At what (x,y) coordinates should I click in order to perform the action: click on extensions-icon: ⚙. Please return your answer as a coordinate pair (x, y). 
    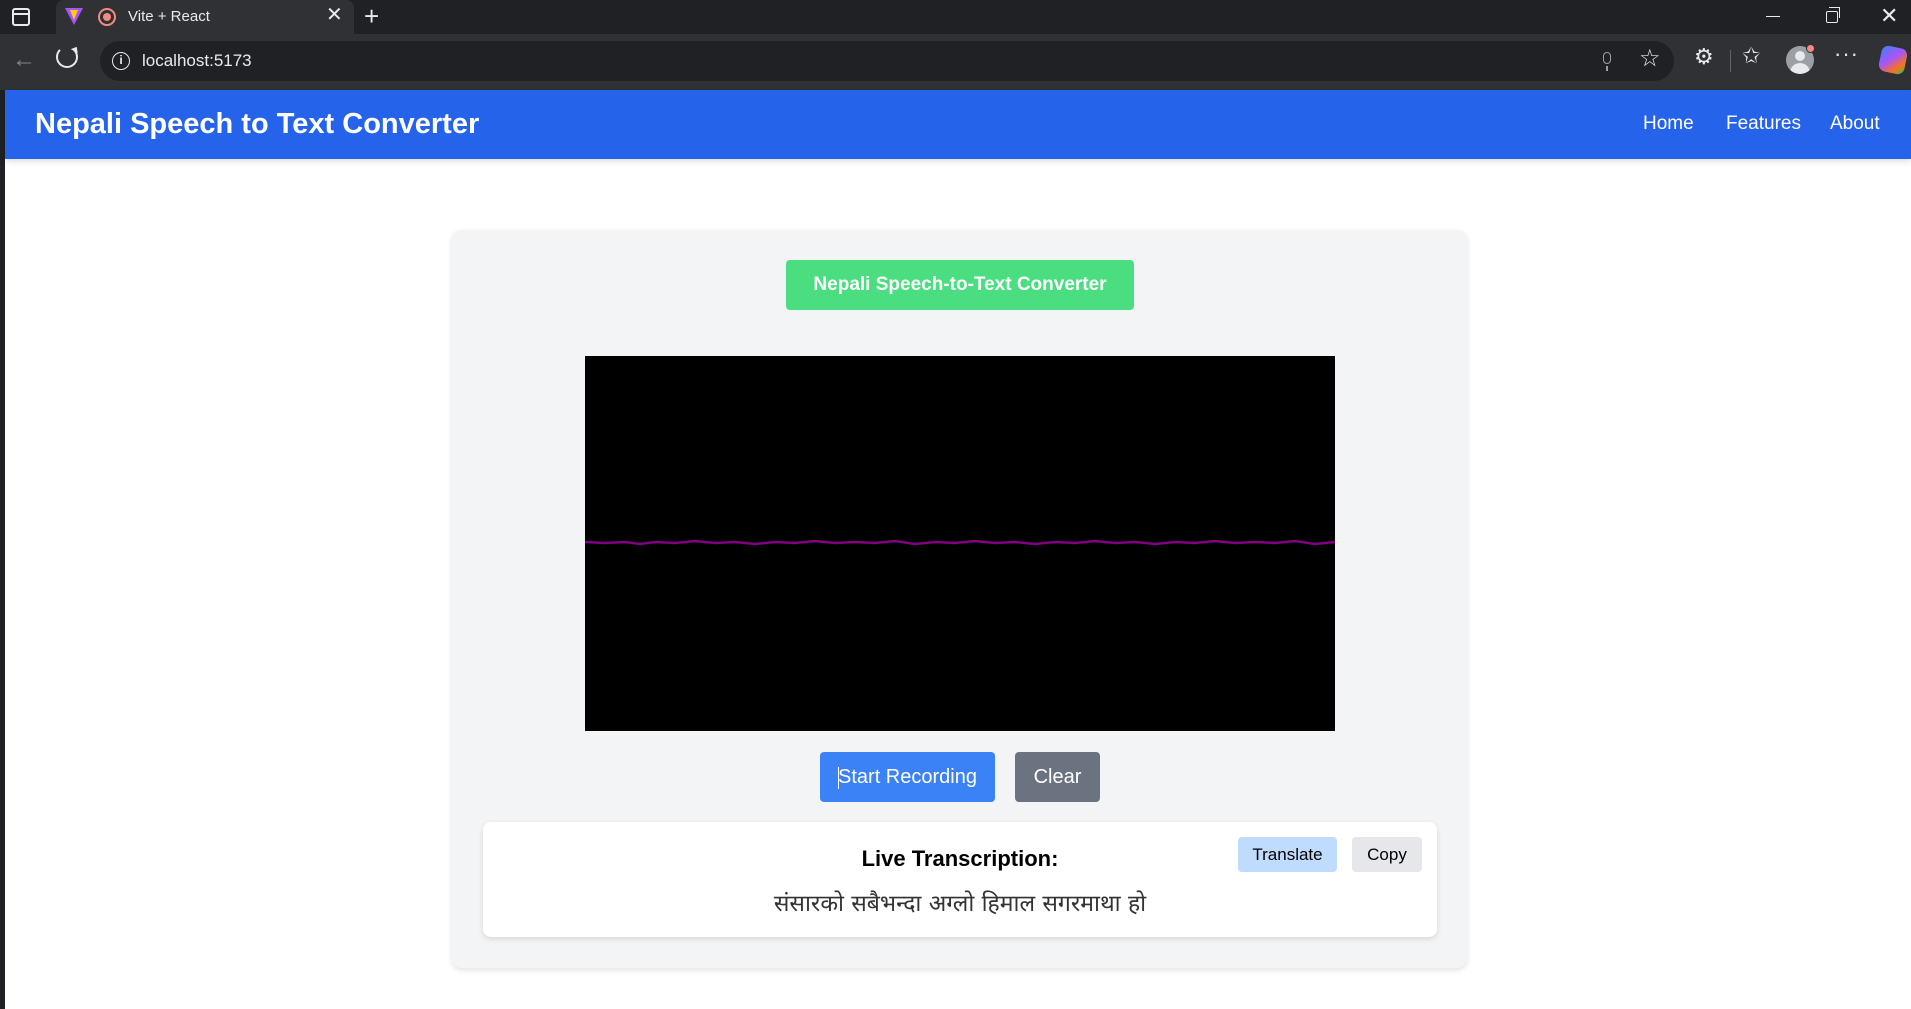
    Looking at the image, I should click on (1704, 57).